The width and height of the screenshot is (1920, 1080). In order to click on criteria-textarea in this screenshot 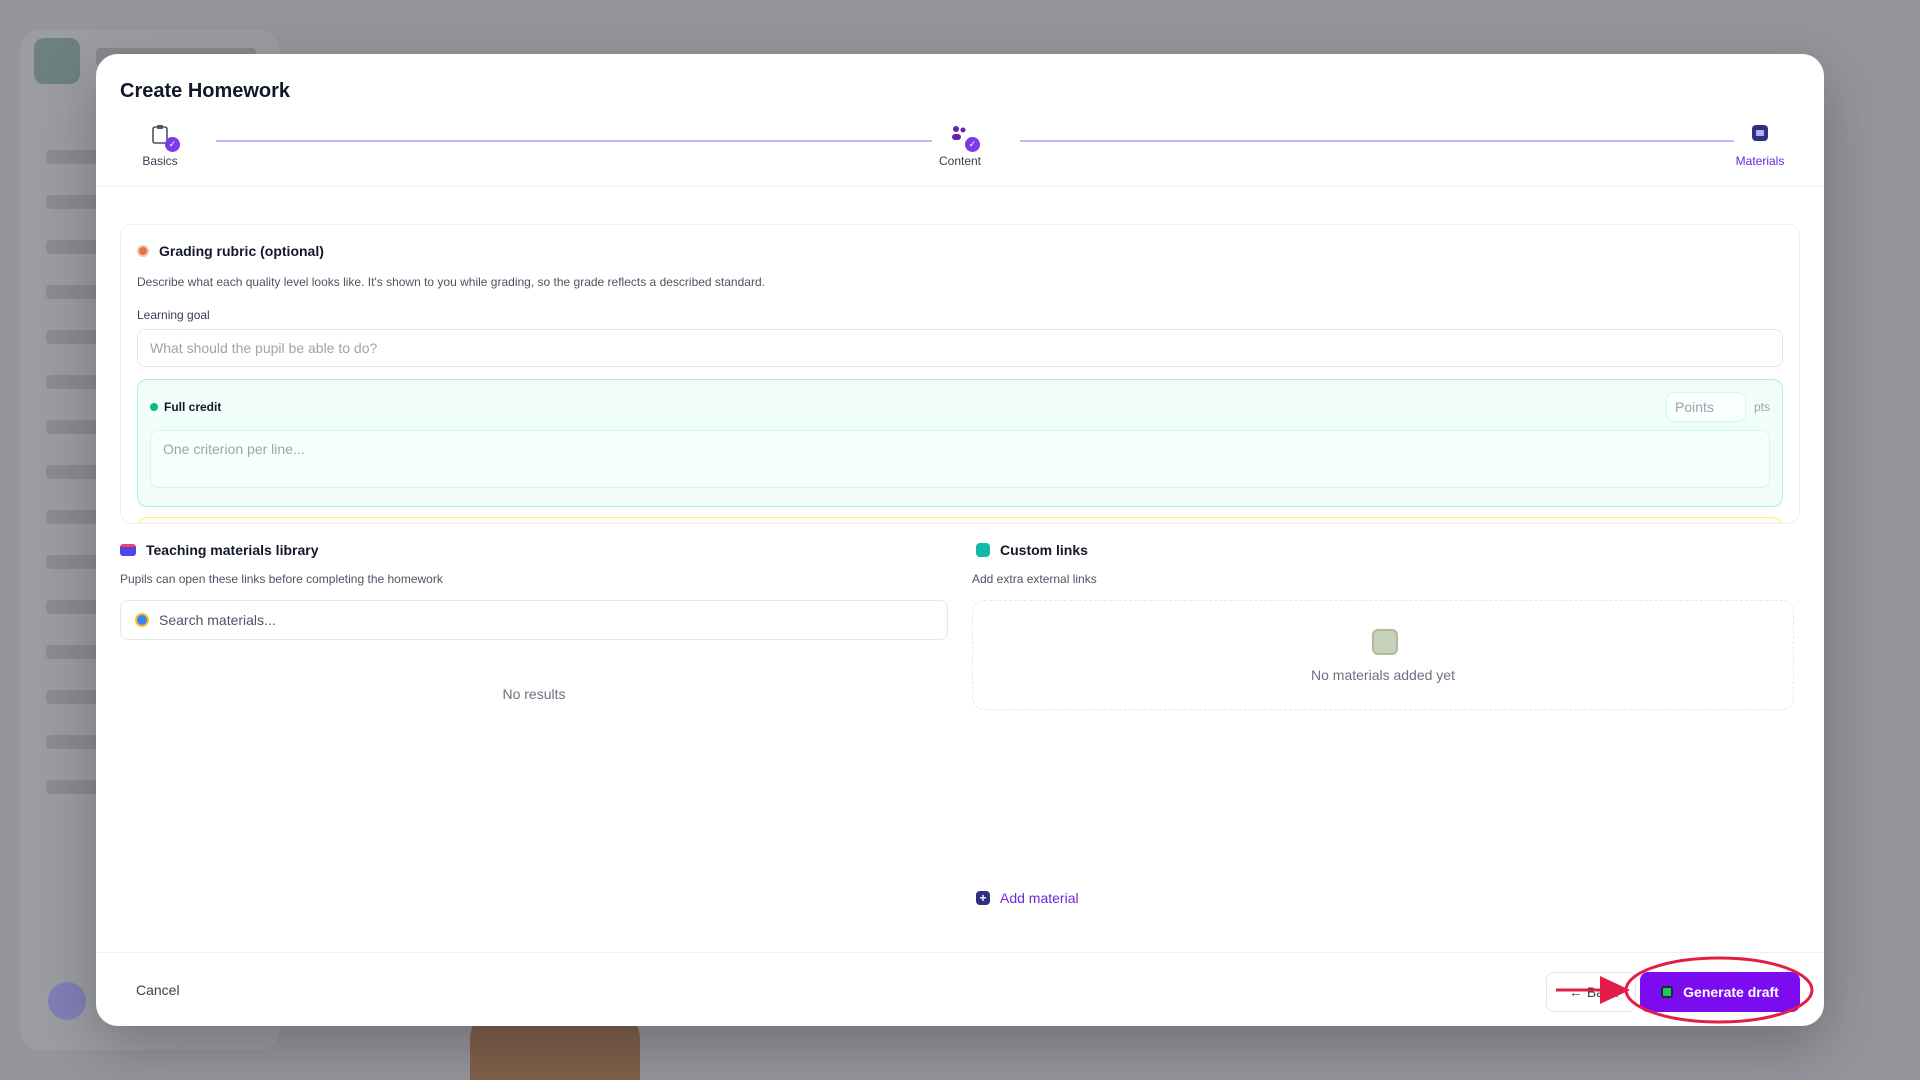, I will do `click(960, 459)`.